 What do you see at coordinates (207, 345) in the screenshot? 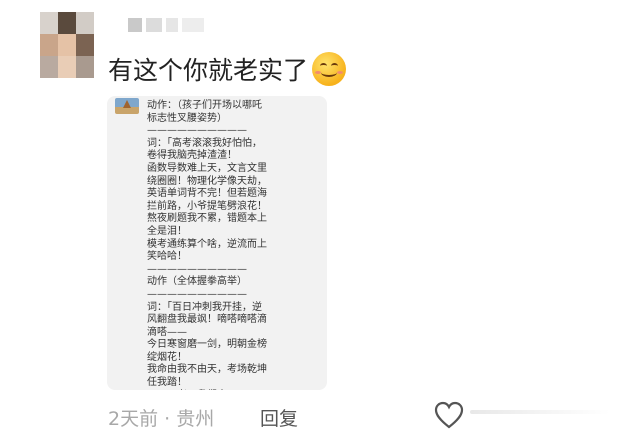
I see `script-line: 今日寒窗磨一剑，明朝金榜` at bounding box center [207, 345].